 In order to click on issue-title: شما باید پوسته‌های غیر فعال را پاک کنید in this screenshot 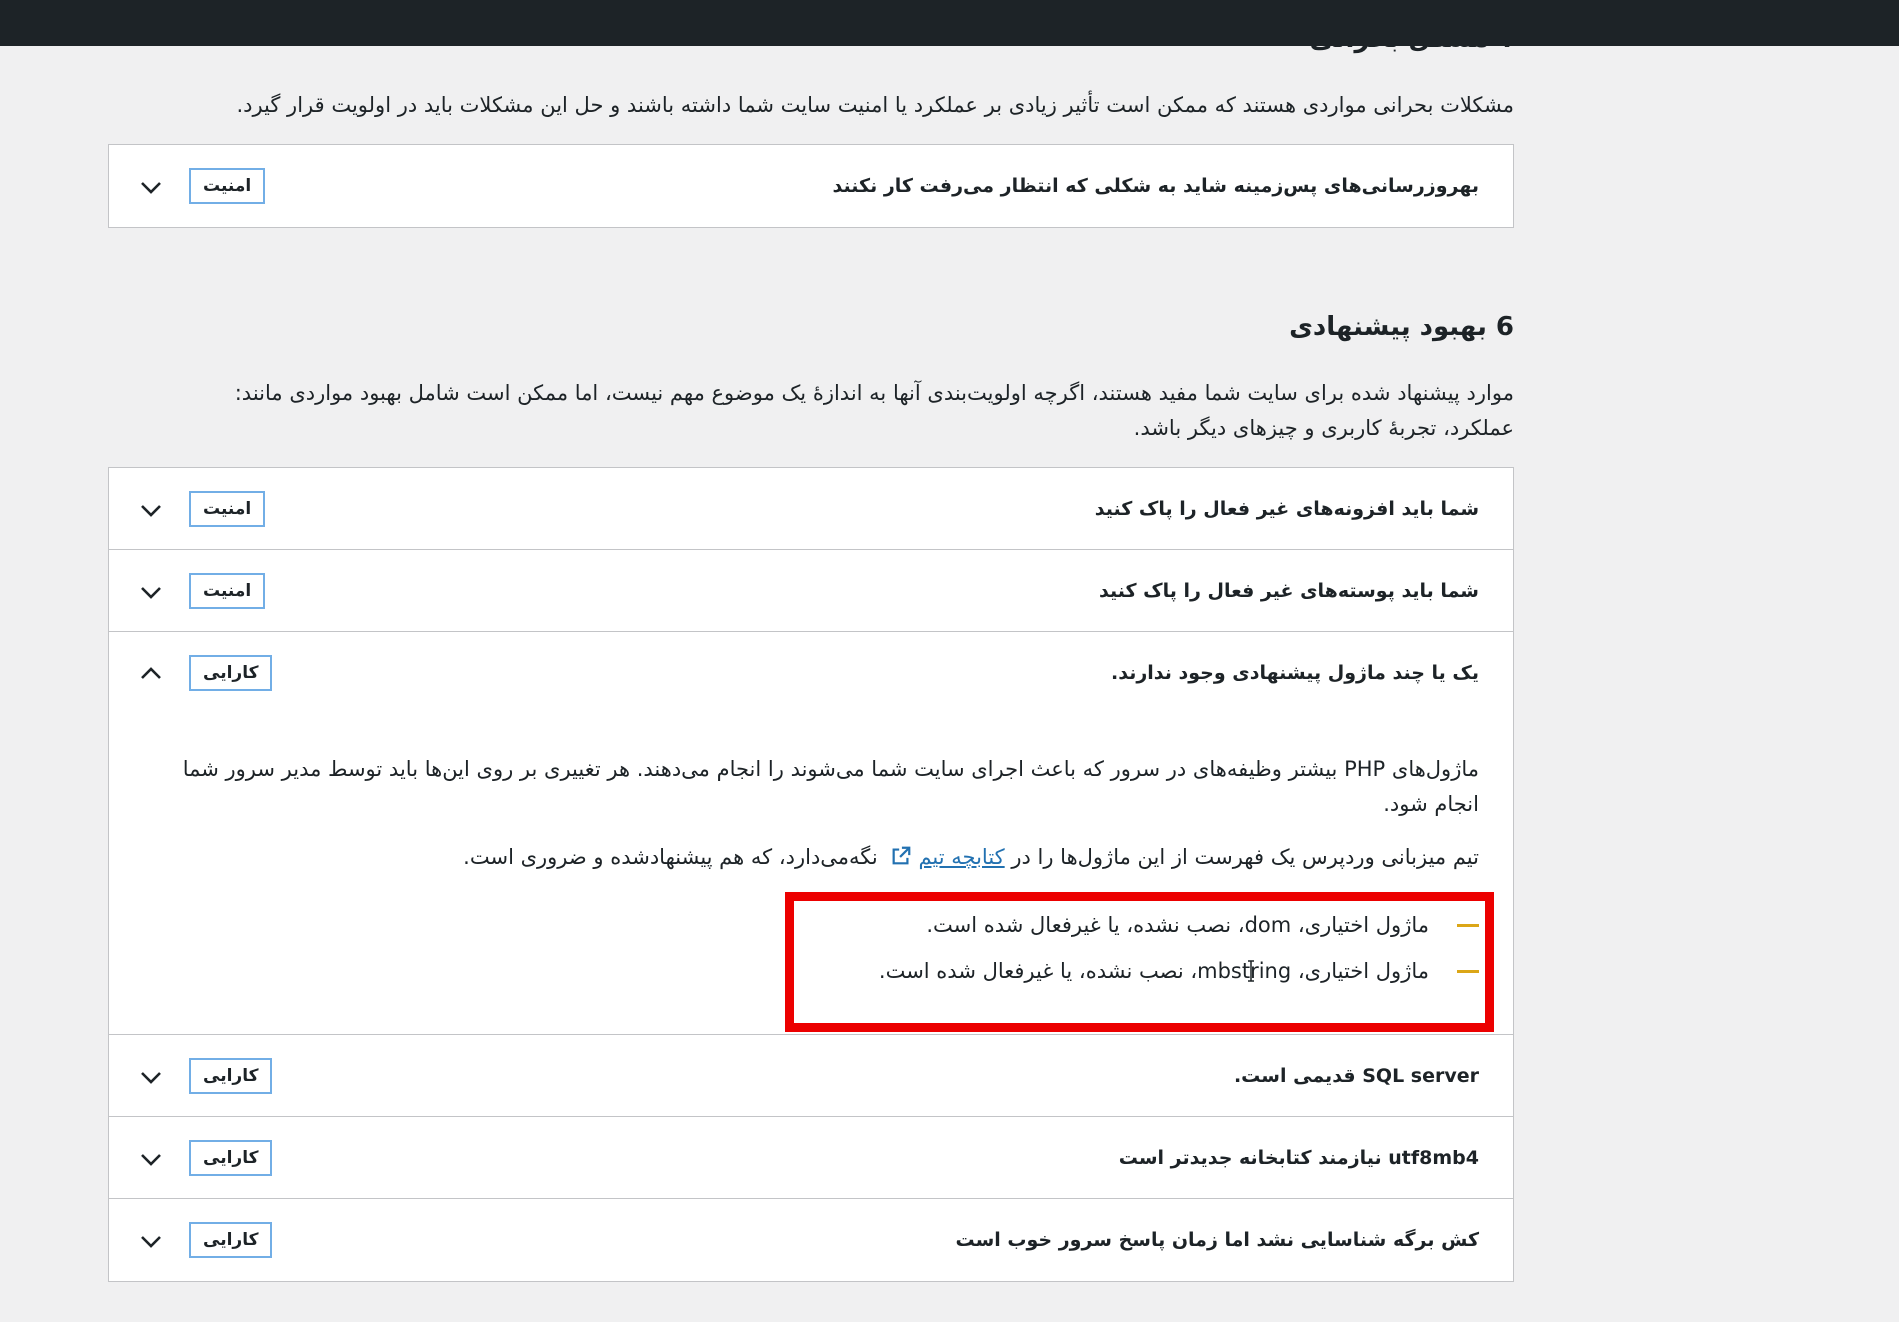, I will do `click(1288, 591)`.